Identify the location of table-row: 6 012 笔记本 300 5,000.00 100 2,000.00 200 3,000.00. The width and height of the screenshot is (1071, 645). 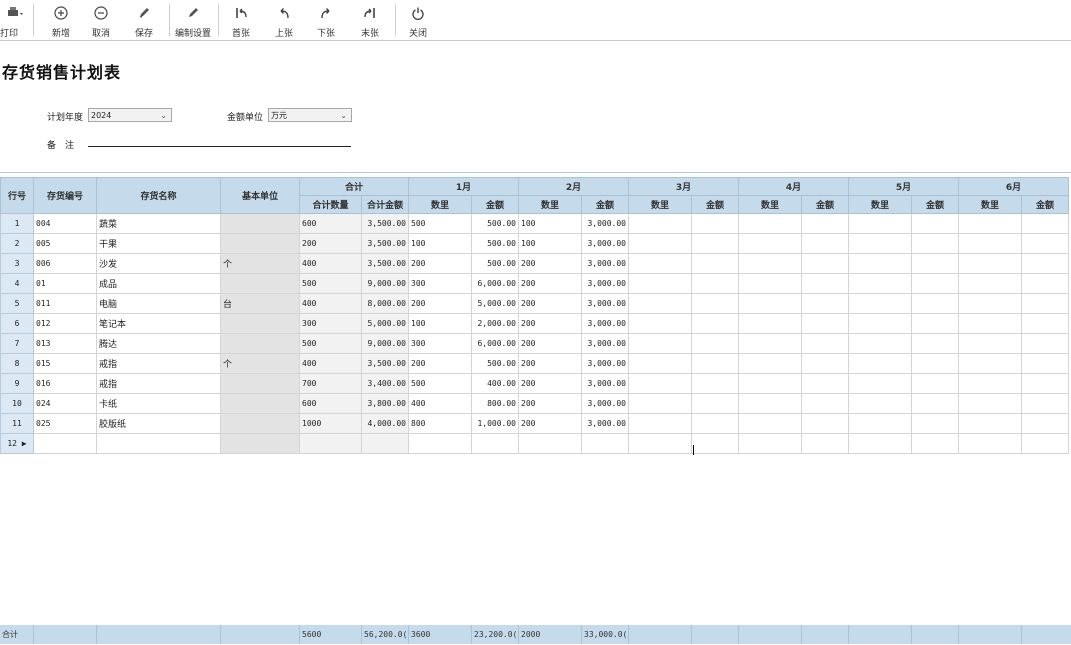
(534, 323).